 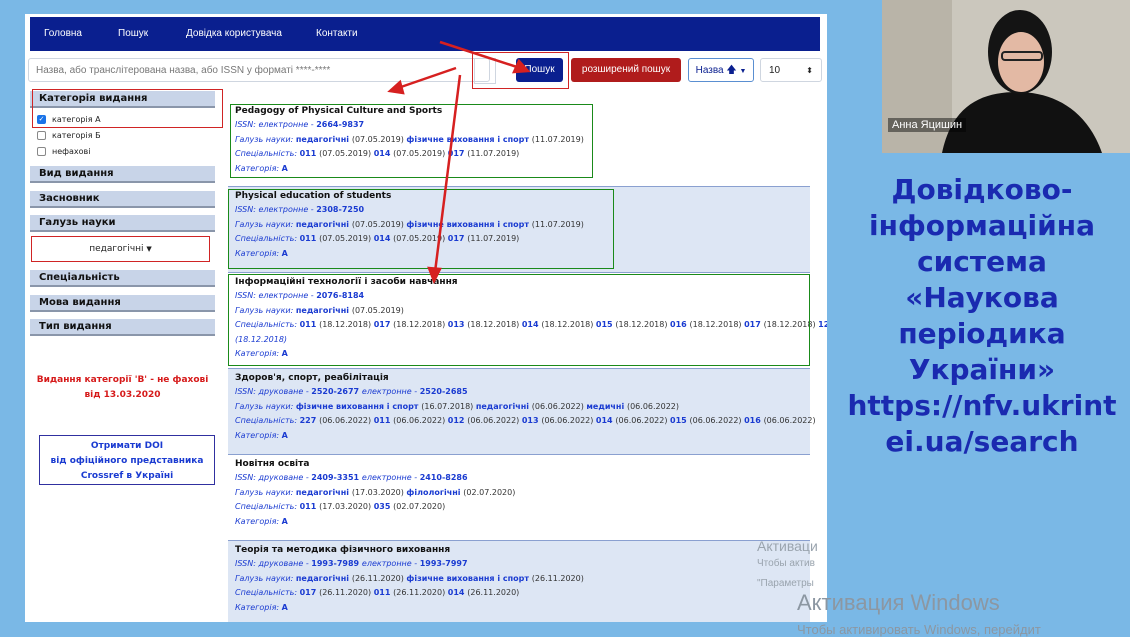 What do you see at coordinates (336, 477) in the screenshot?
I see `issn-print-value: 2409-3351` at bounding box center [336, 477].